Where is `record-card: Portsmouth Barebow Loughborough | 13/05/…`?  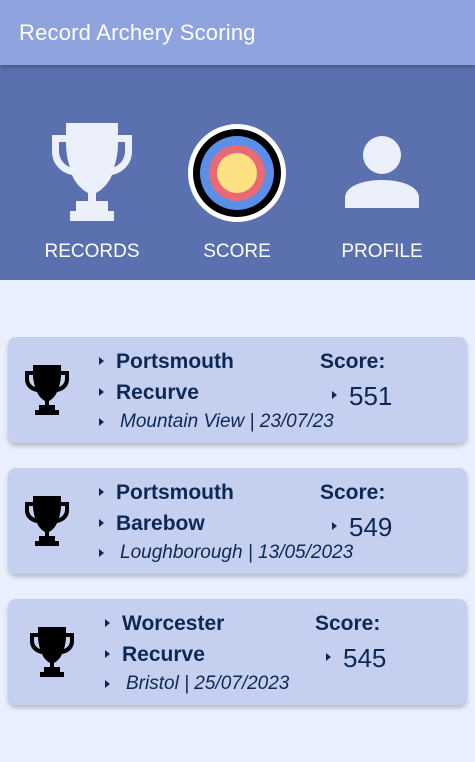
record-card: Portsmouth Barebow Loughborough | 13/05/… is located at coordinates (237, 521).